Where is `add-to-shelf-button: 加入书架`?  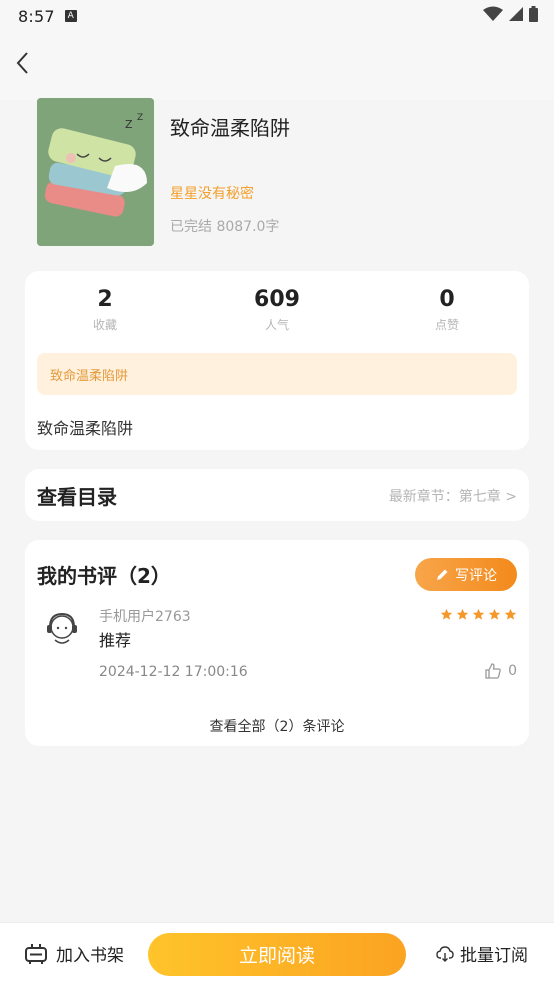 add-to-shelf-button: 加入书架 is located at coordinates (74, 953).